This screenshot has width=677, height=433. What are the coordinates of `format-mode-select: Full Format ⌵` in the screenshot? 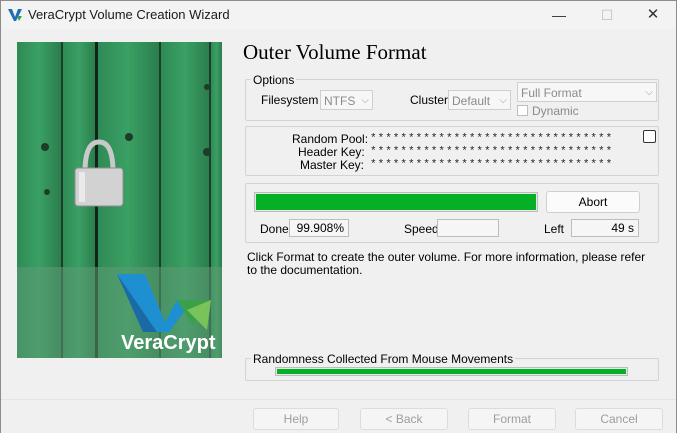 It's located at (587, 92).